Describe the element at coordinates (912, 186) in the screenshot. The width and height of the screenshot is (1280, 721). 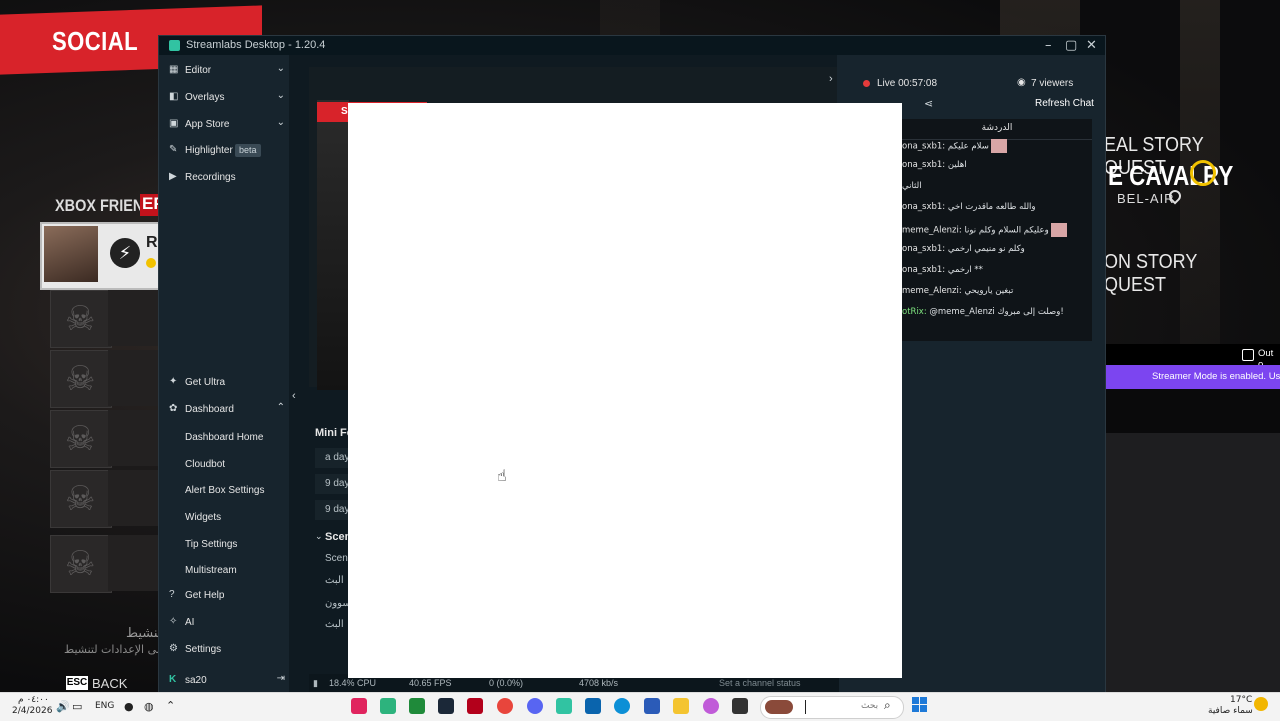
I see `chat-text: الثاني` at that location.